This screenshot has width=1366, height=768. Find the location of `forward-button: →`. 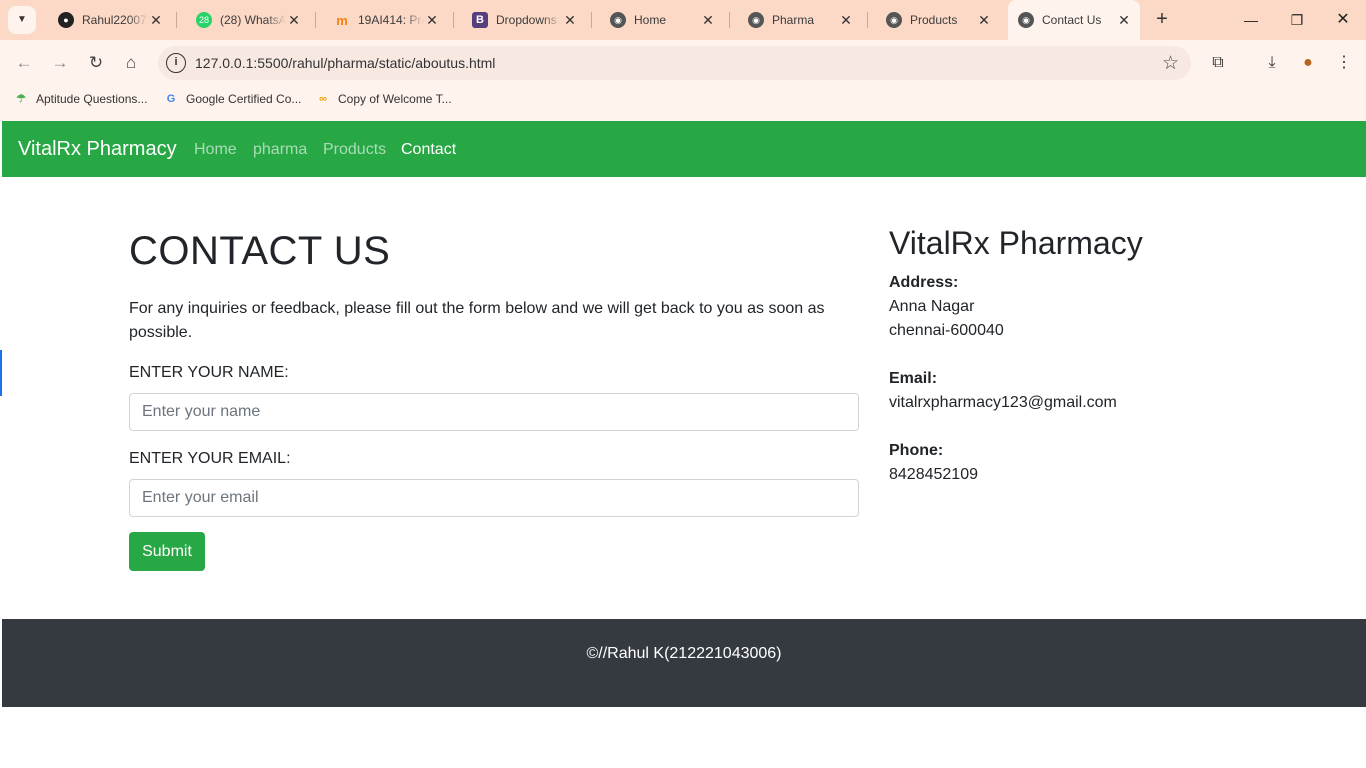

forward-button: → is located at coordinates (60, 63).